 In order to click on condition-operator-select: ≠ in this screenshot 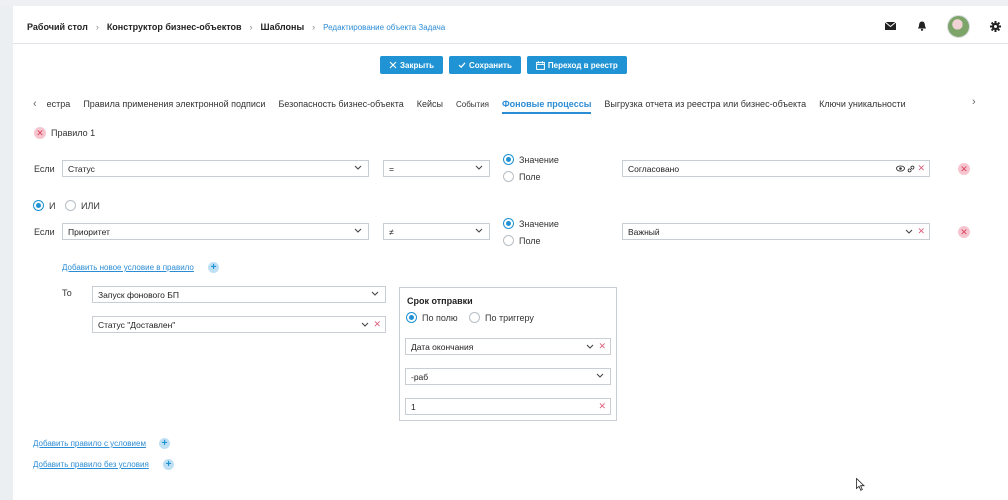, I will do `click(436, 231)`.